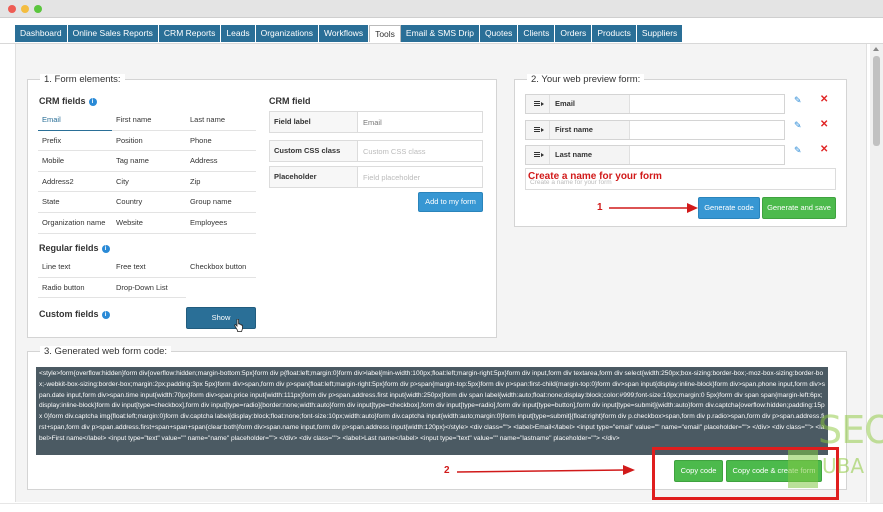 Image resolution: width=883 pixels, height=512 pixels. I want to click on regular-field-line-text: Line text, so click(75, 267).